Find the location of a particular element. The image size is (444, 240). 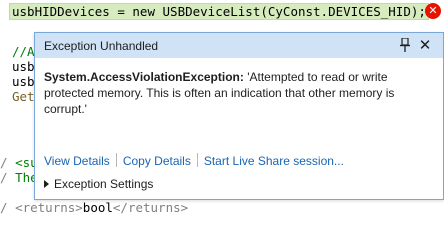

returns-close-tag: </returns> is located at coordinates (150, 207).